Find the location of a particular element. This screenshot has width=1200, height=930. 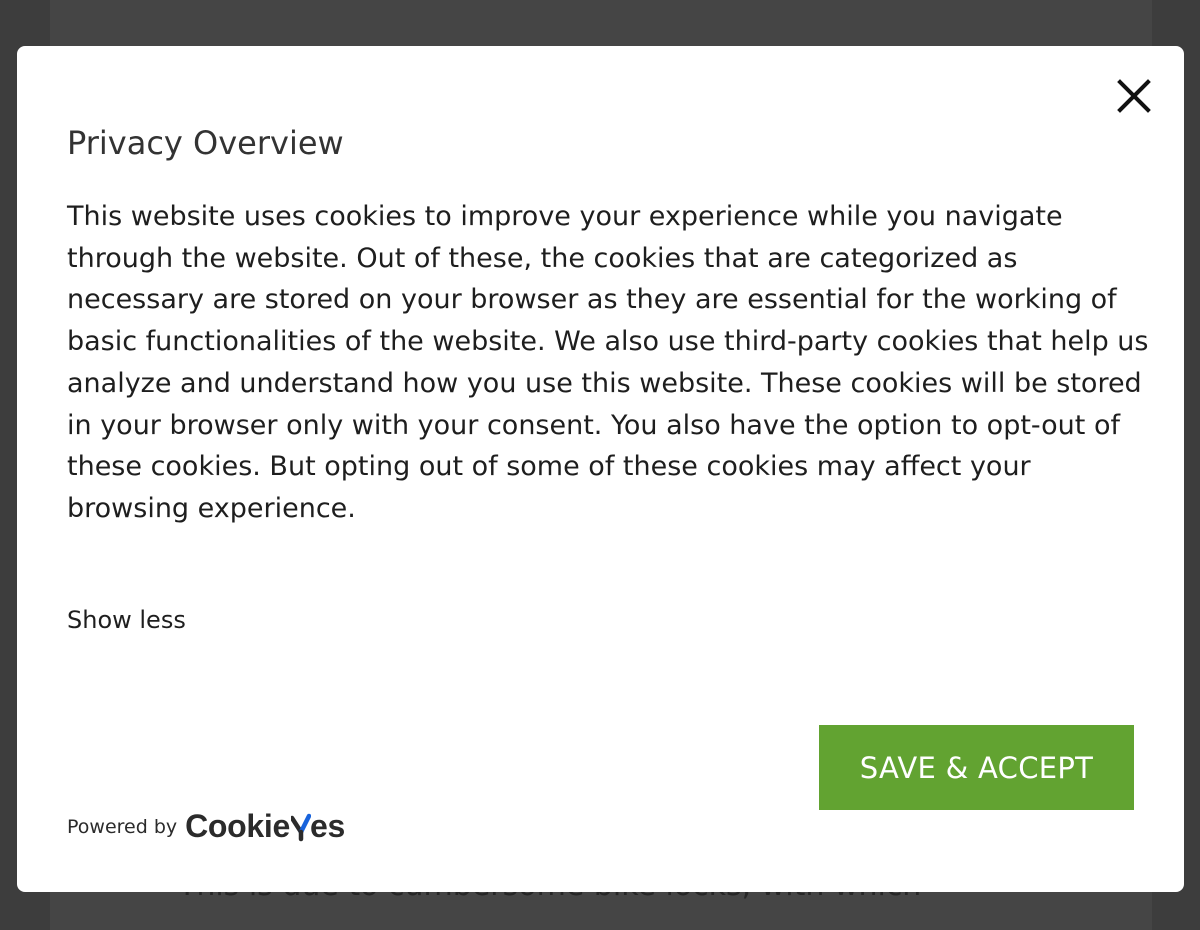

close-icon is located at coordinates (1134, 96).